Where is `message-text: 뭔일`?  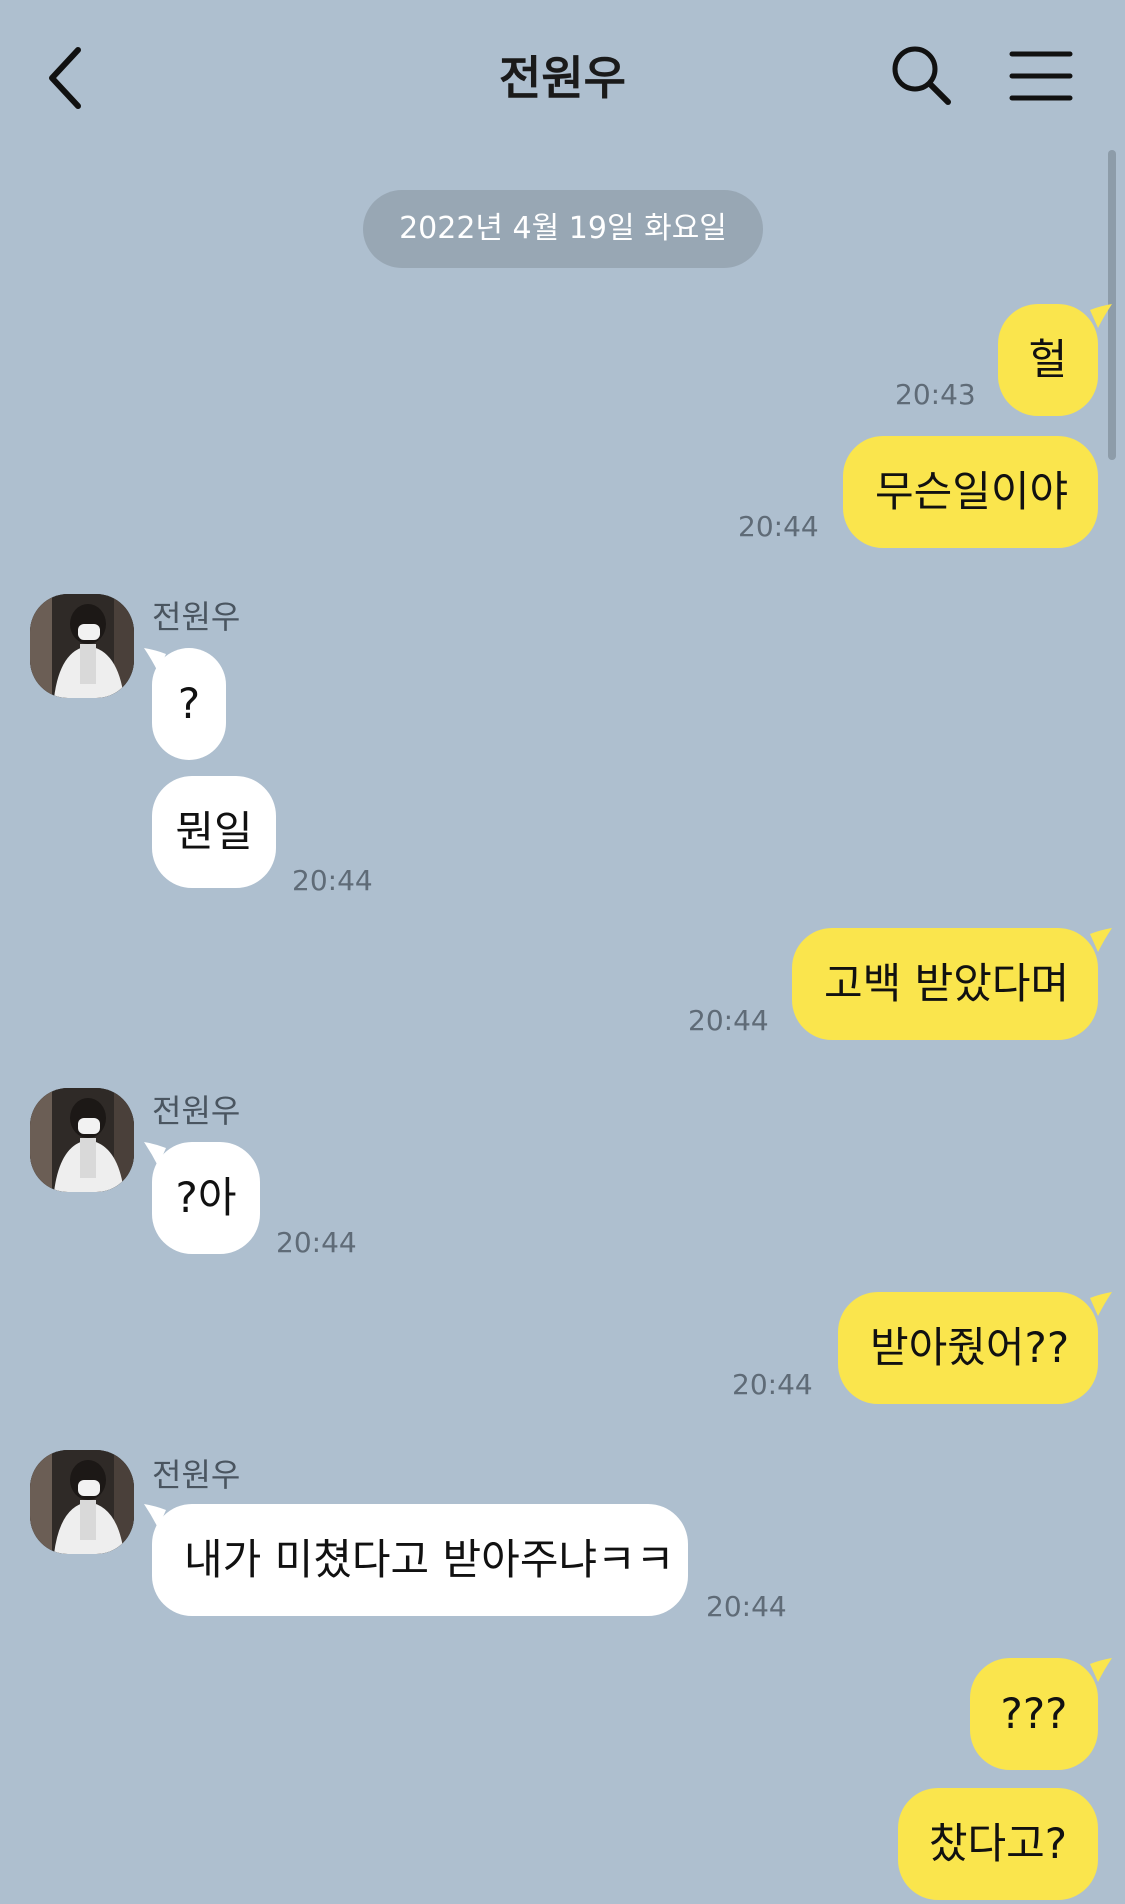
message-text: 뭔일 is located at coordinates (214, 831).